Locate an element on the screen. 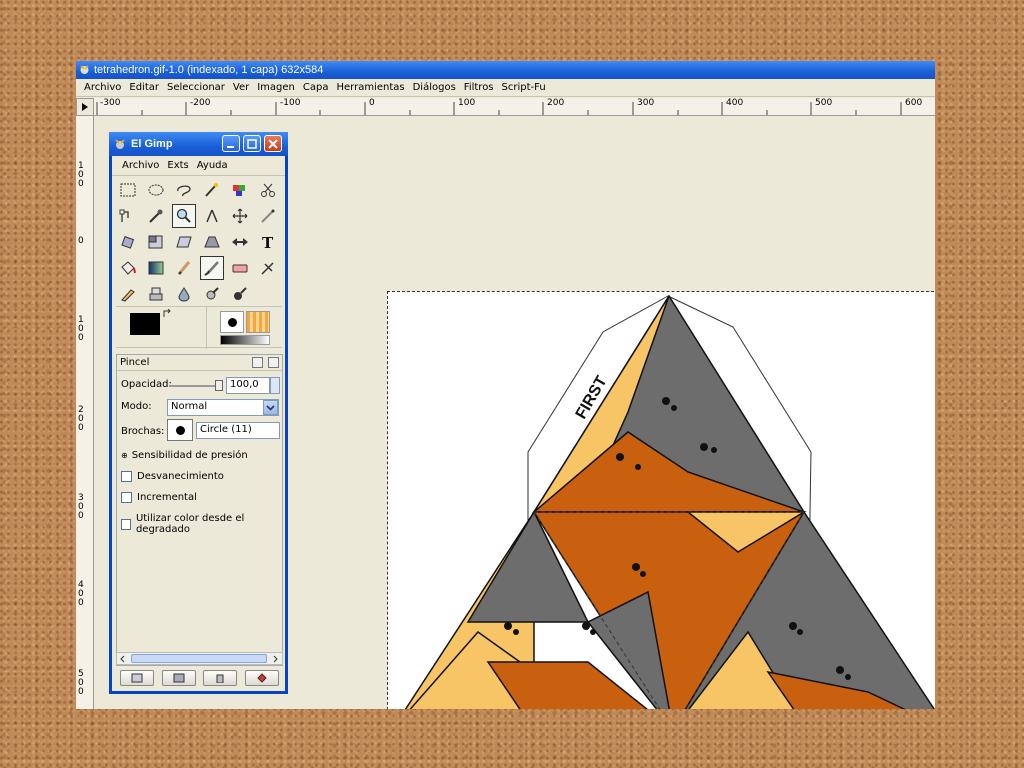 The image size is (1024, 768). maximize-button is located at coordinates (252, 143).